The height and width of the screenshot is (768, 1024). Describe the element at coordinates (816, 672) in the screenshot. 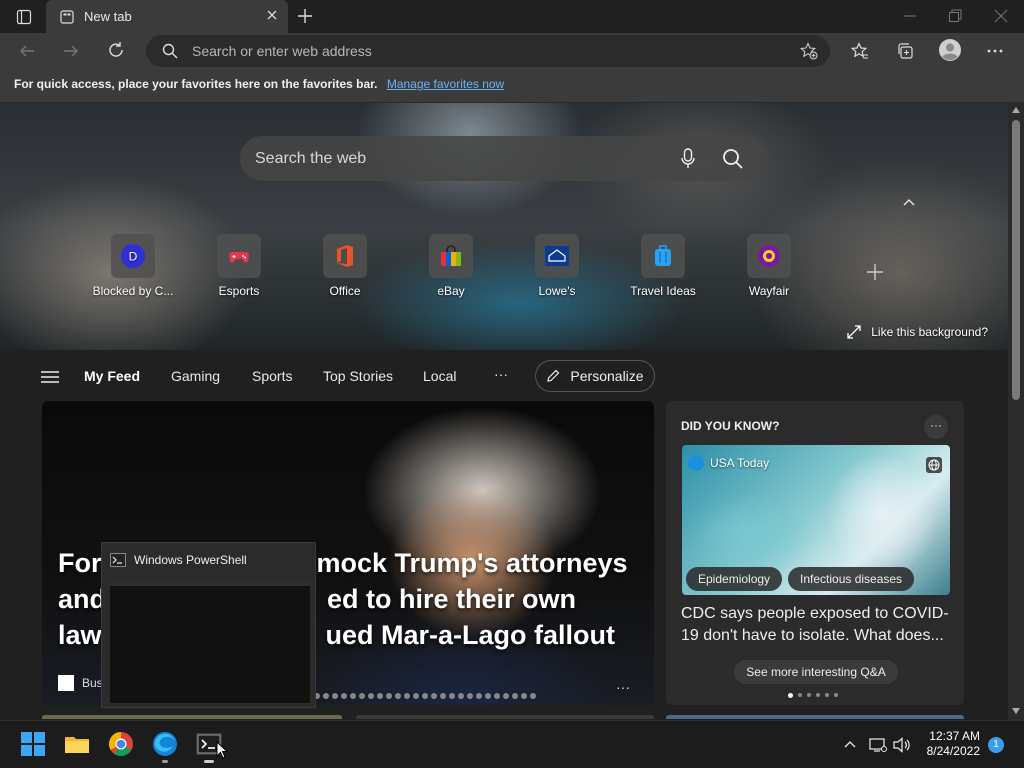

I see `see-more-qa-button: See more interesting Q&A` at that location.